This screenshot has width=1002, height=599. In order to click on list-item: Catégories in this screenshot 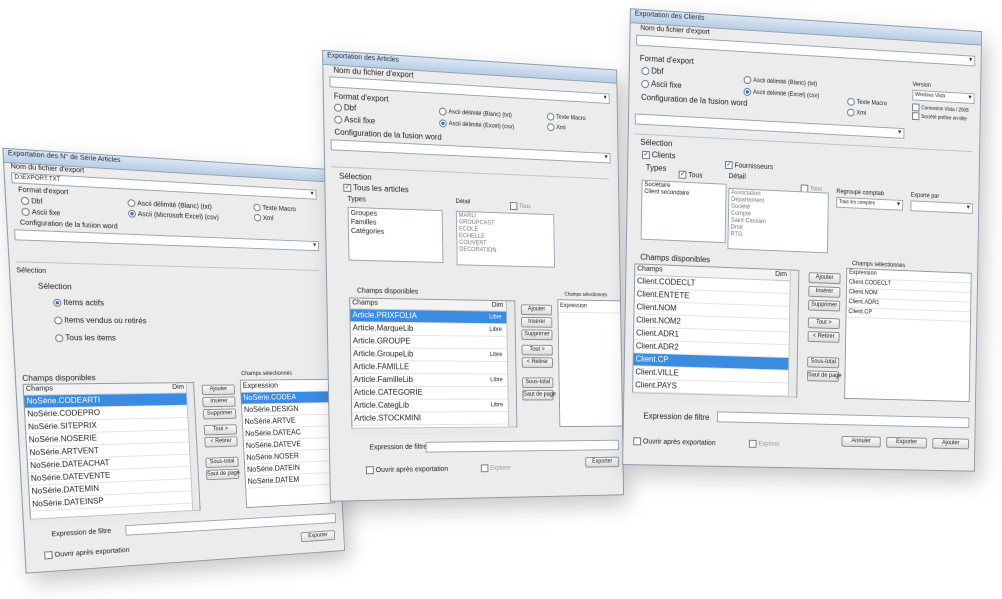, I will do `click(395, 233)`.